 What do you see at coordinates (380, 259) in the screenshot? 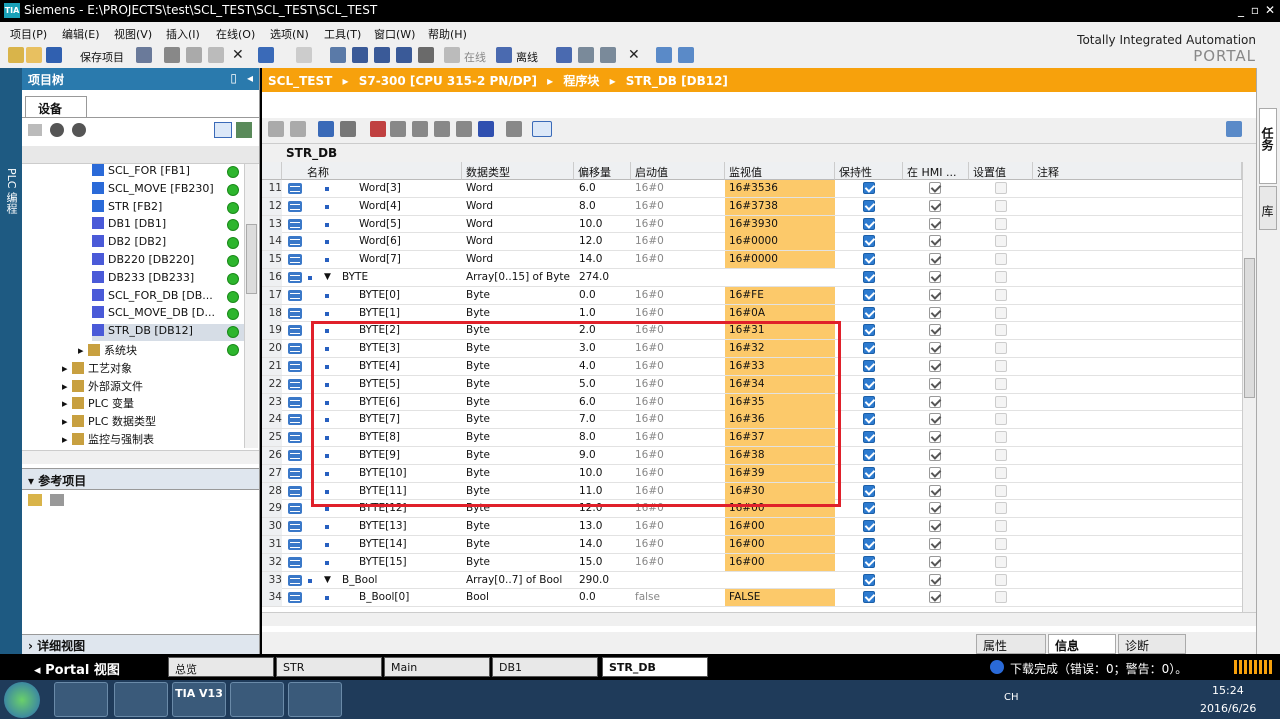
I see `cell-name: Word[7]` at bounding box center [380, 259].